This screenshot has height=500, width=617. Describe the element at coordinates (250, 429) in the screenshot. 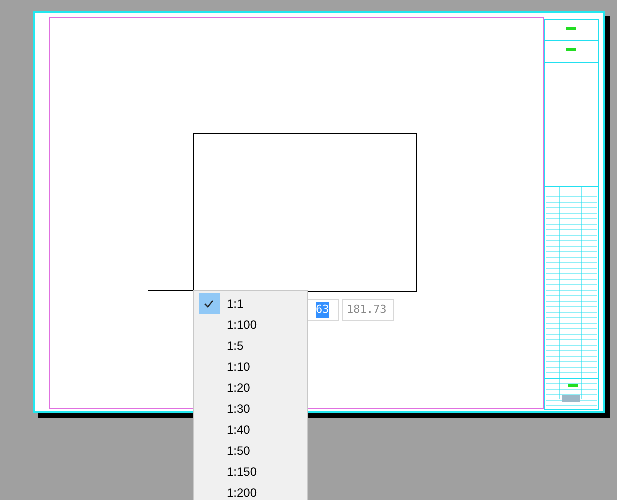

I see `menu-item: 1:40` at that location.